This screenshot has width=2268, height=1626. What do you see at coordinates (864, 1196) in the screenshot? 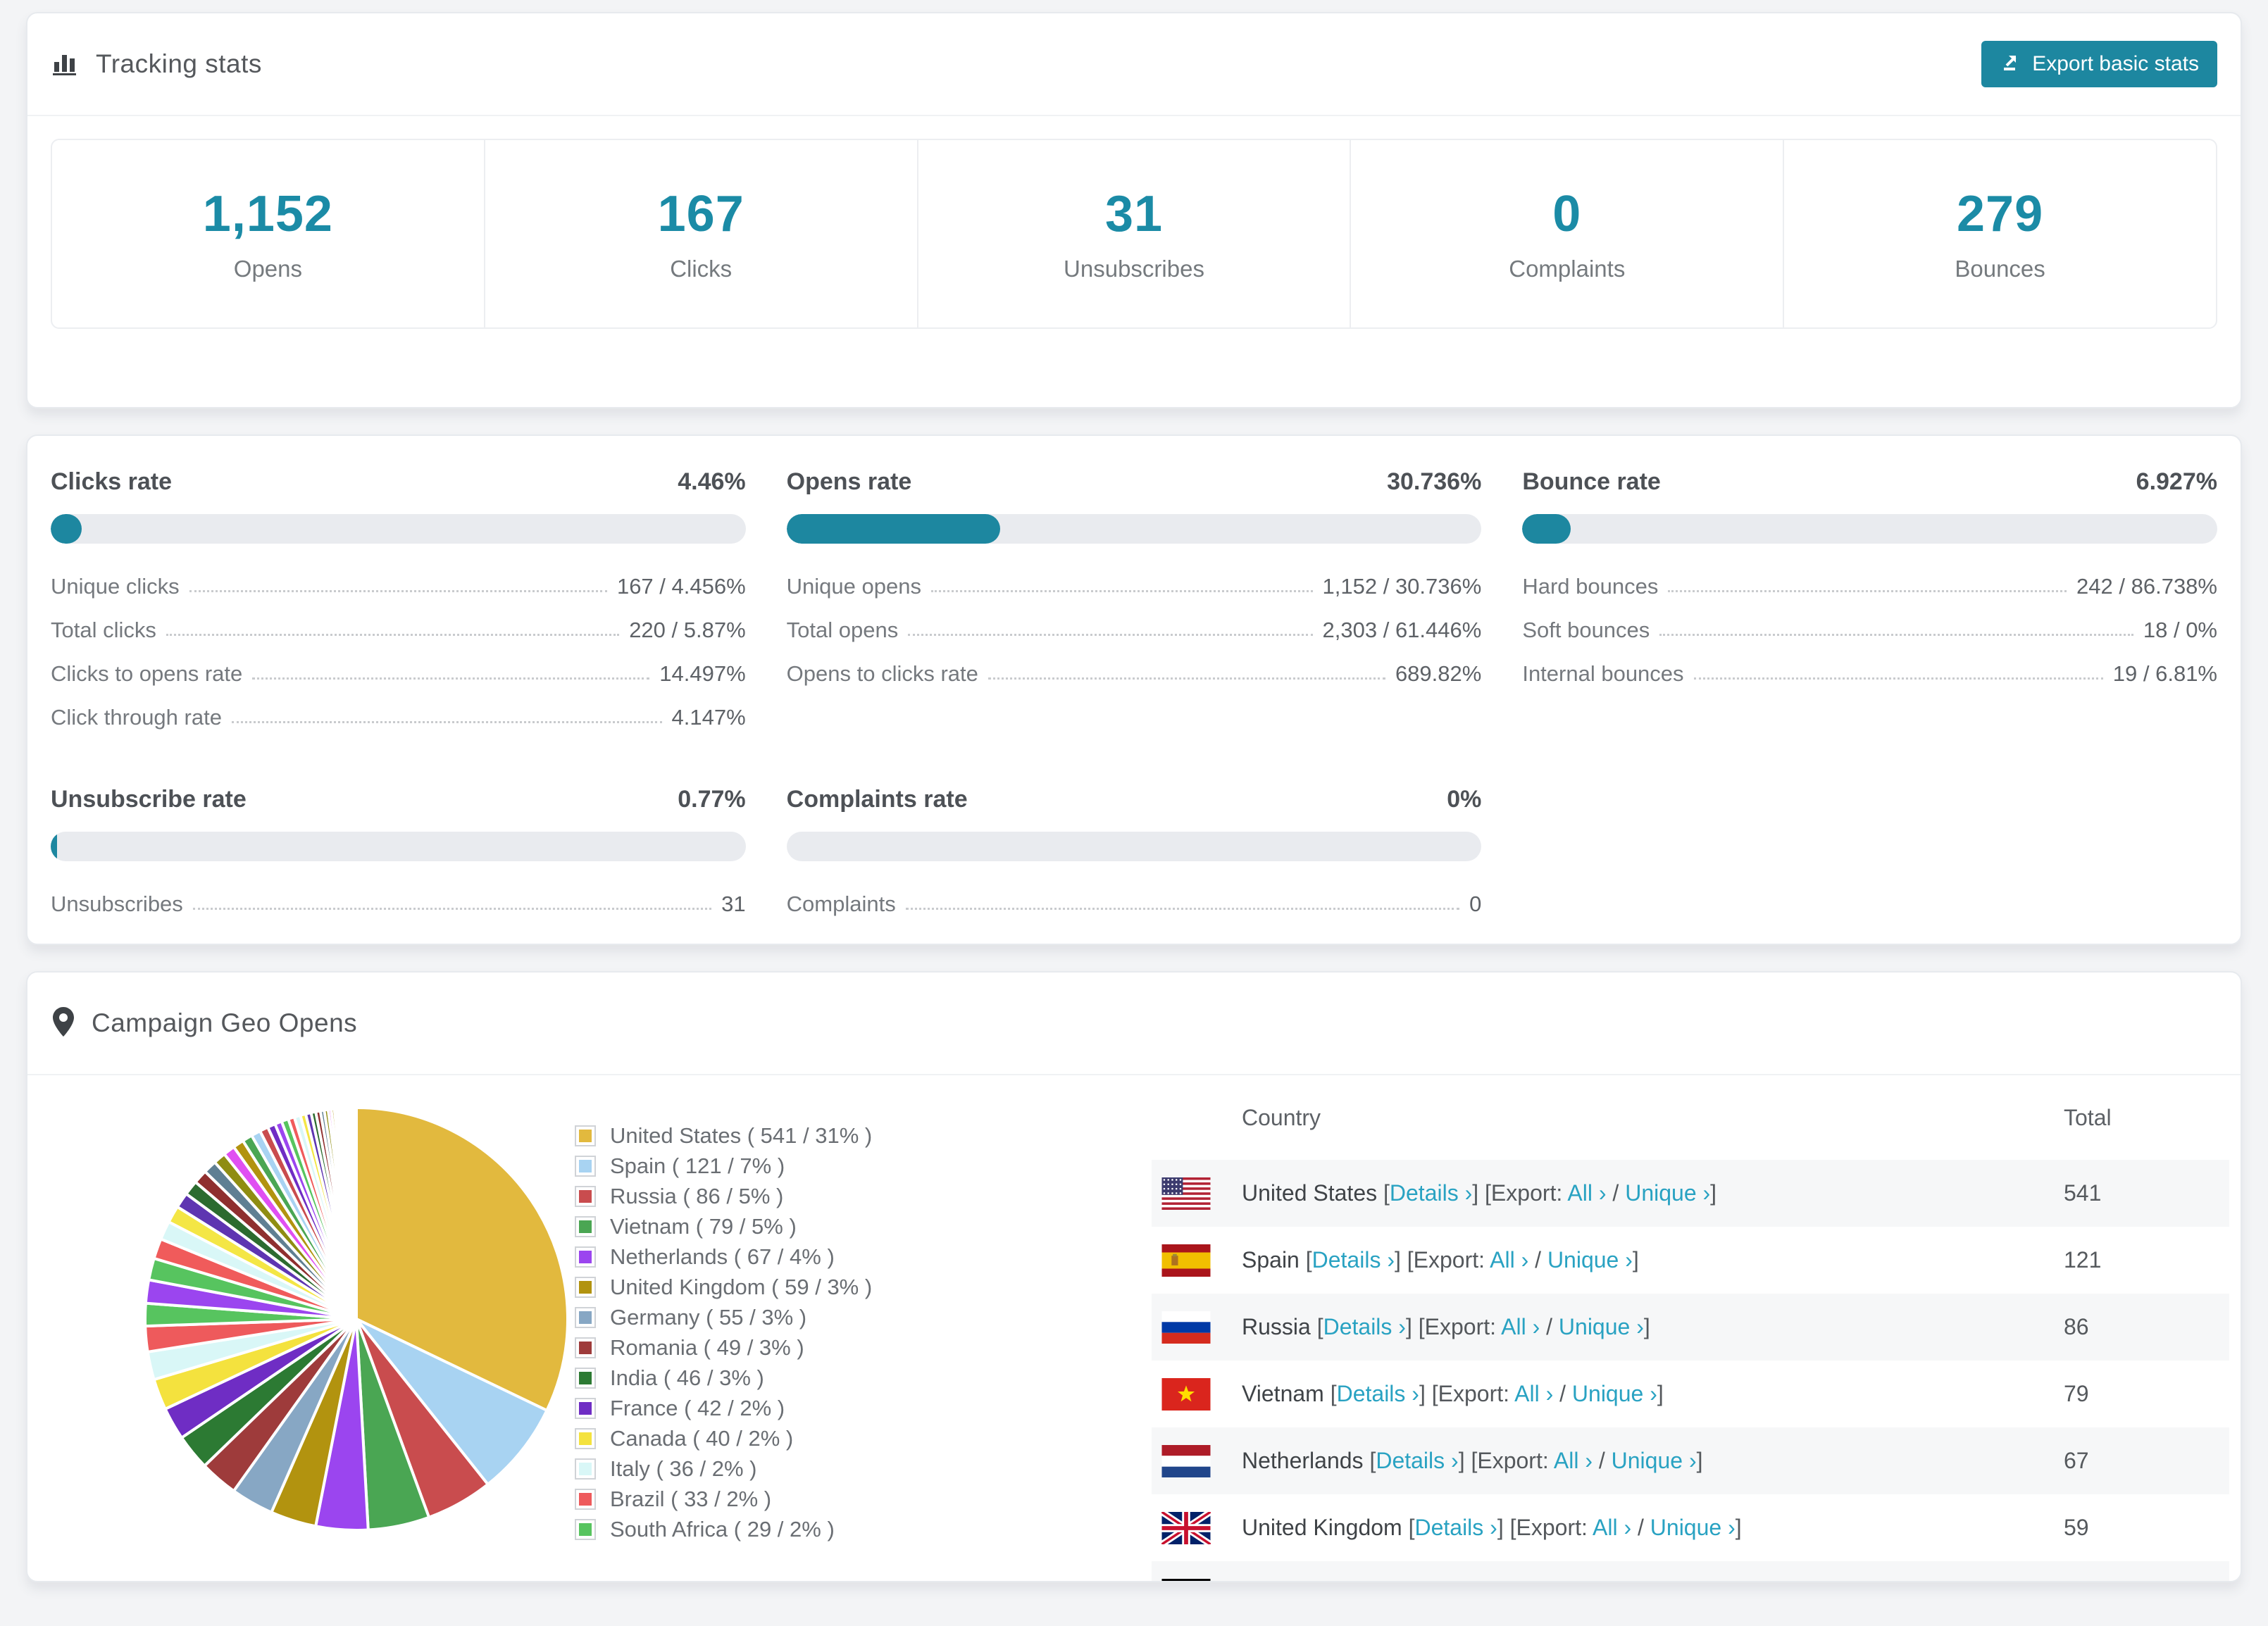
I see `legend-item-russia: Russia ( 86 / 5% )` at bounding box center [864, 1196].